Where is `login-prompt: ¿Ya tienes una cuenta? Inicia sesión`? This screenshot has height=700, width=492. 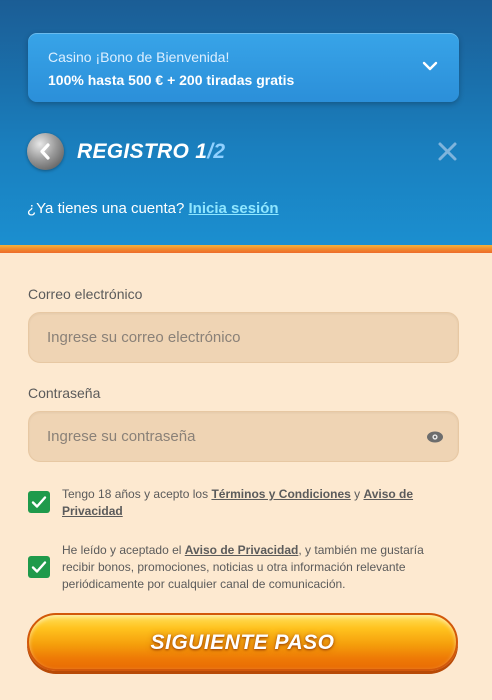 login-prompt: ¿Ya tienes una cuenta? Inicia sesión is located at coordinates (153, 208).